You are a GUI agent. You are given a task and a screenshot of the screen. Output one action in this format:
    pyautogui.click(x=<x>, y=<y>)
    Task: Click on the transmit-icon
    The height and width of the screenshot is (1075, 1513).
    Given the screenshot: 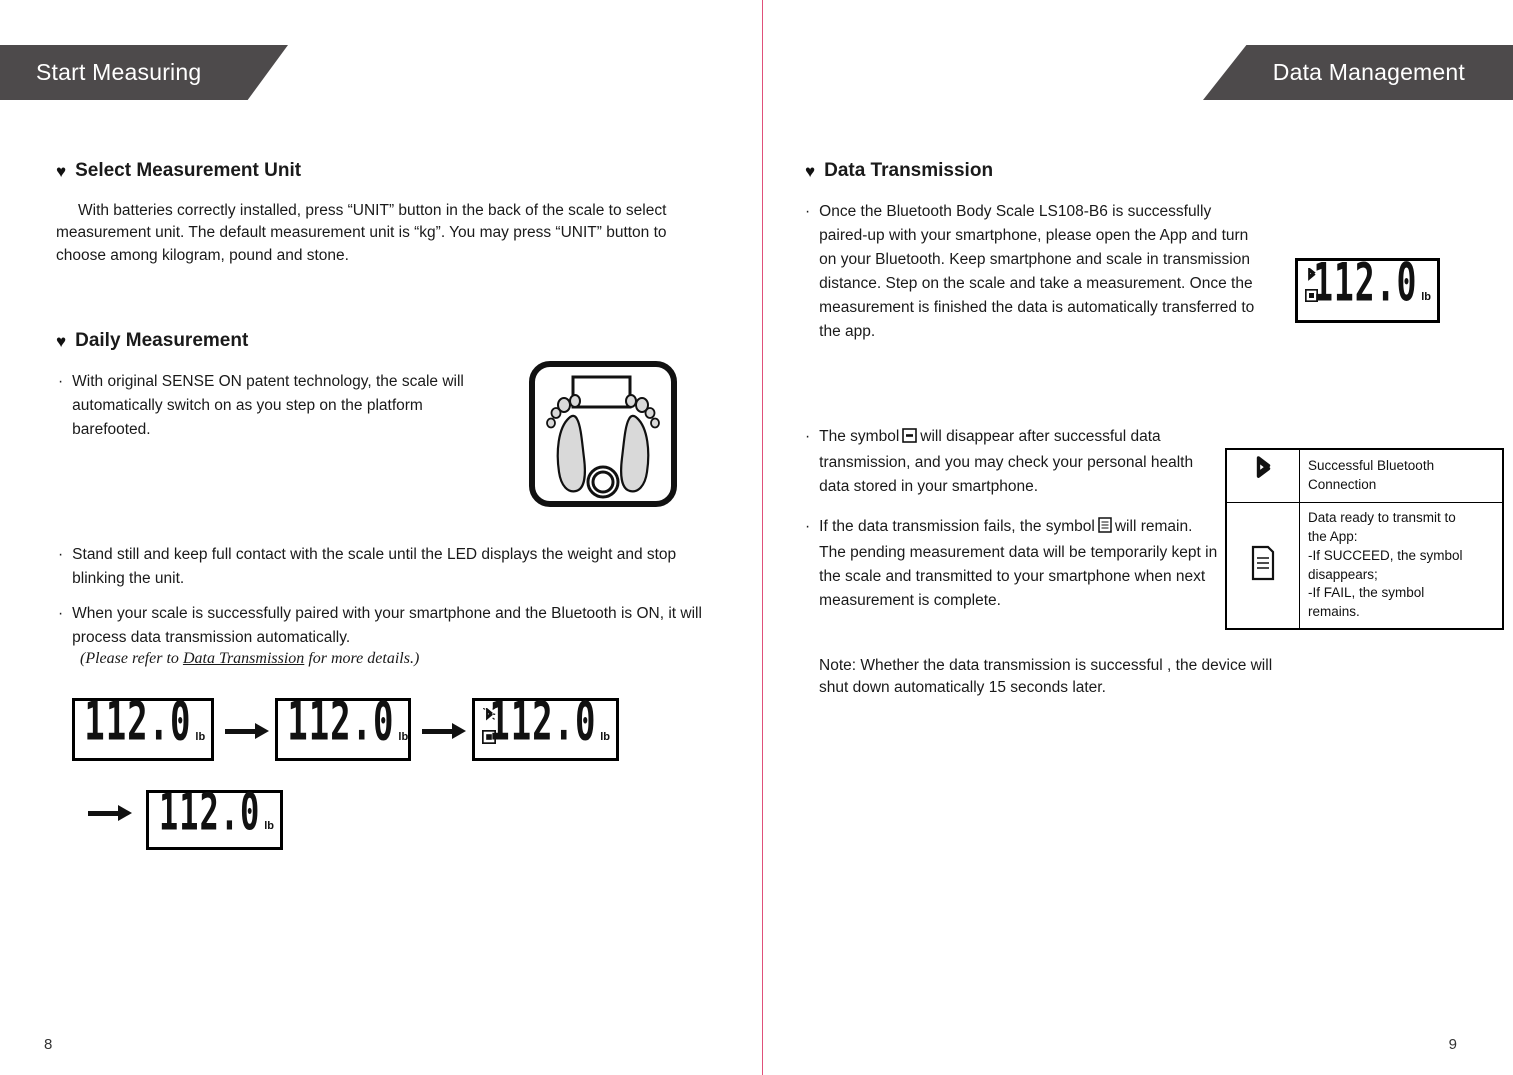 What is the action you would take?
    pyautogui.click(x=910, y=439)
    